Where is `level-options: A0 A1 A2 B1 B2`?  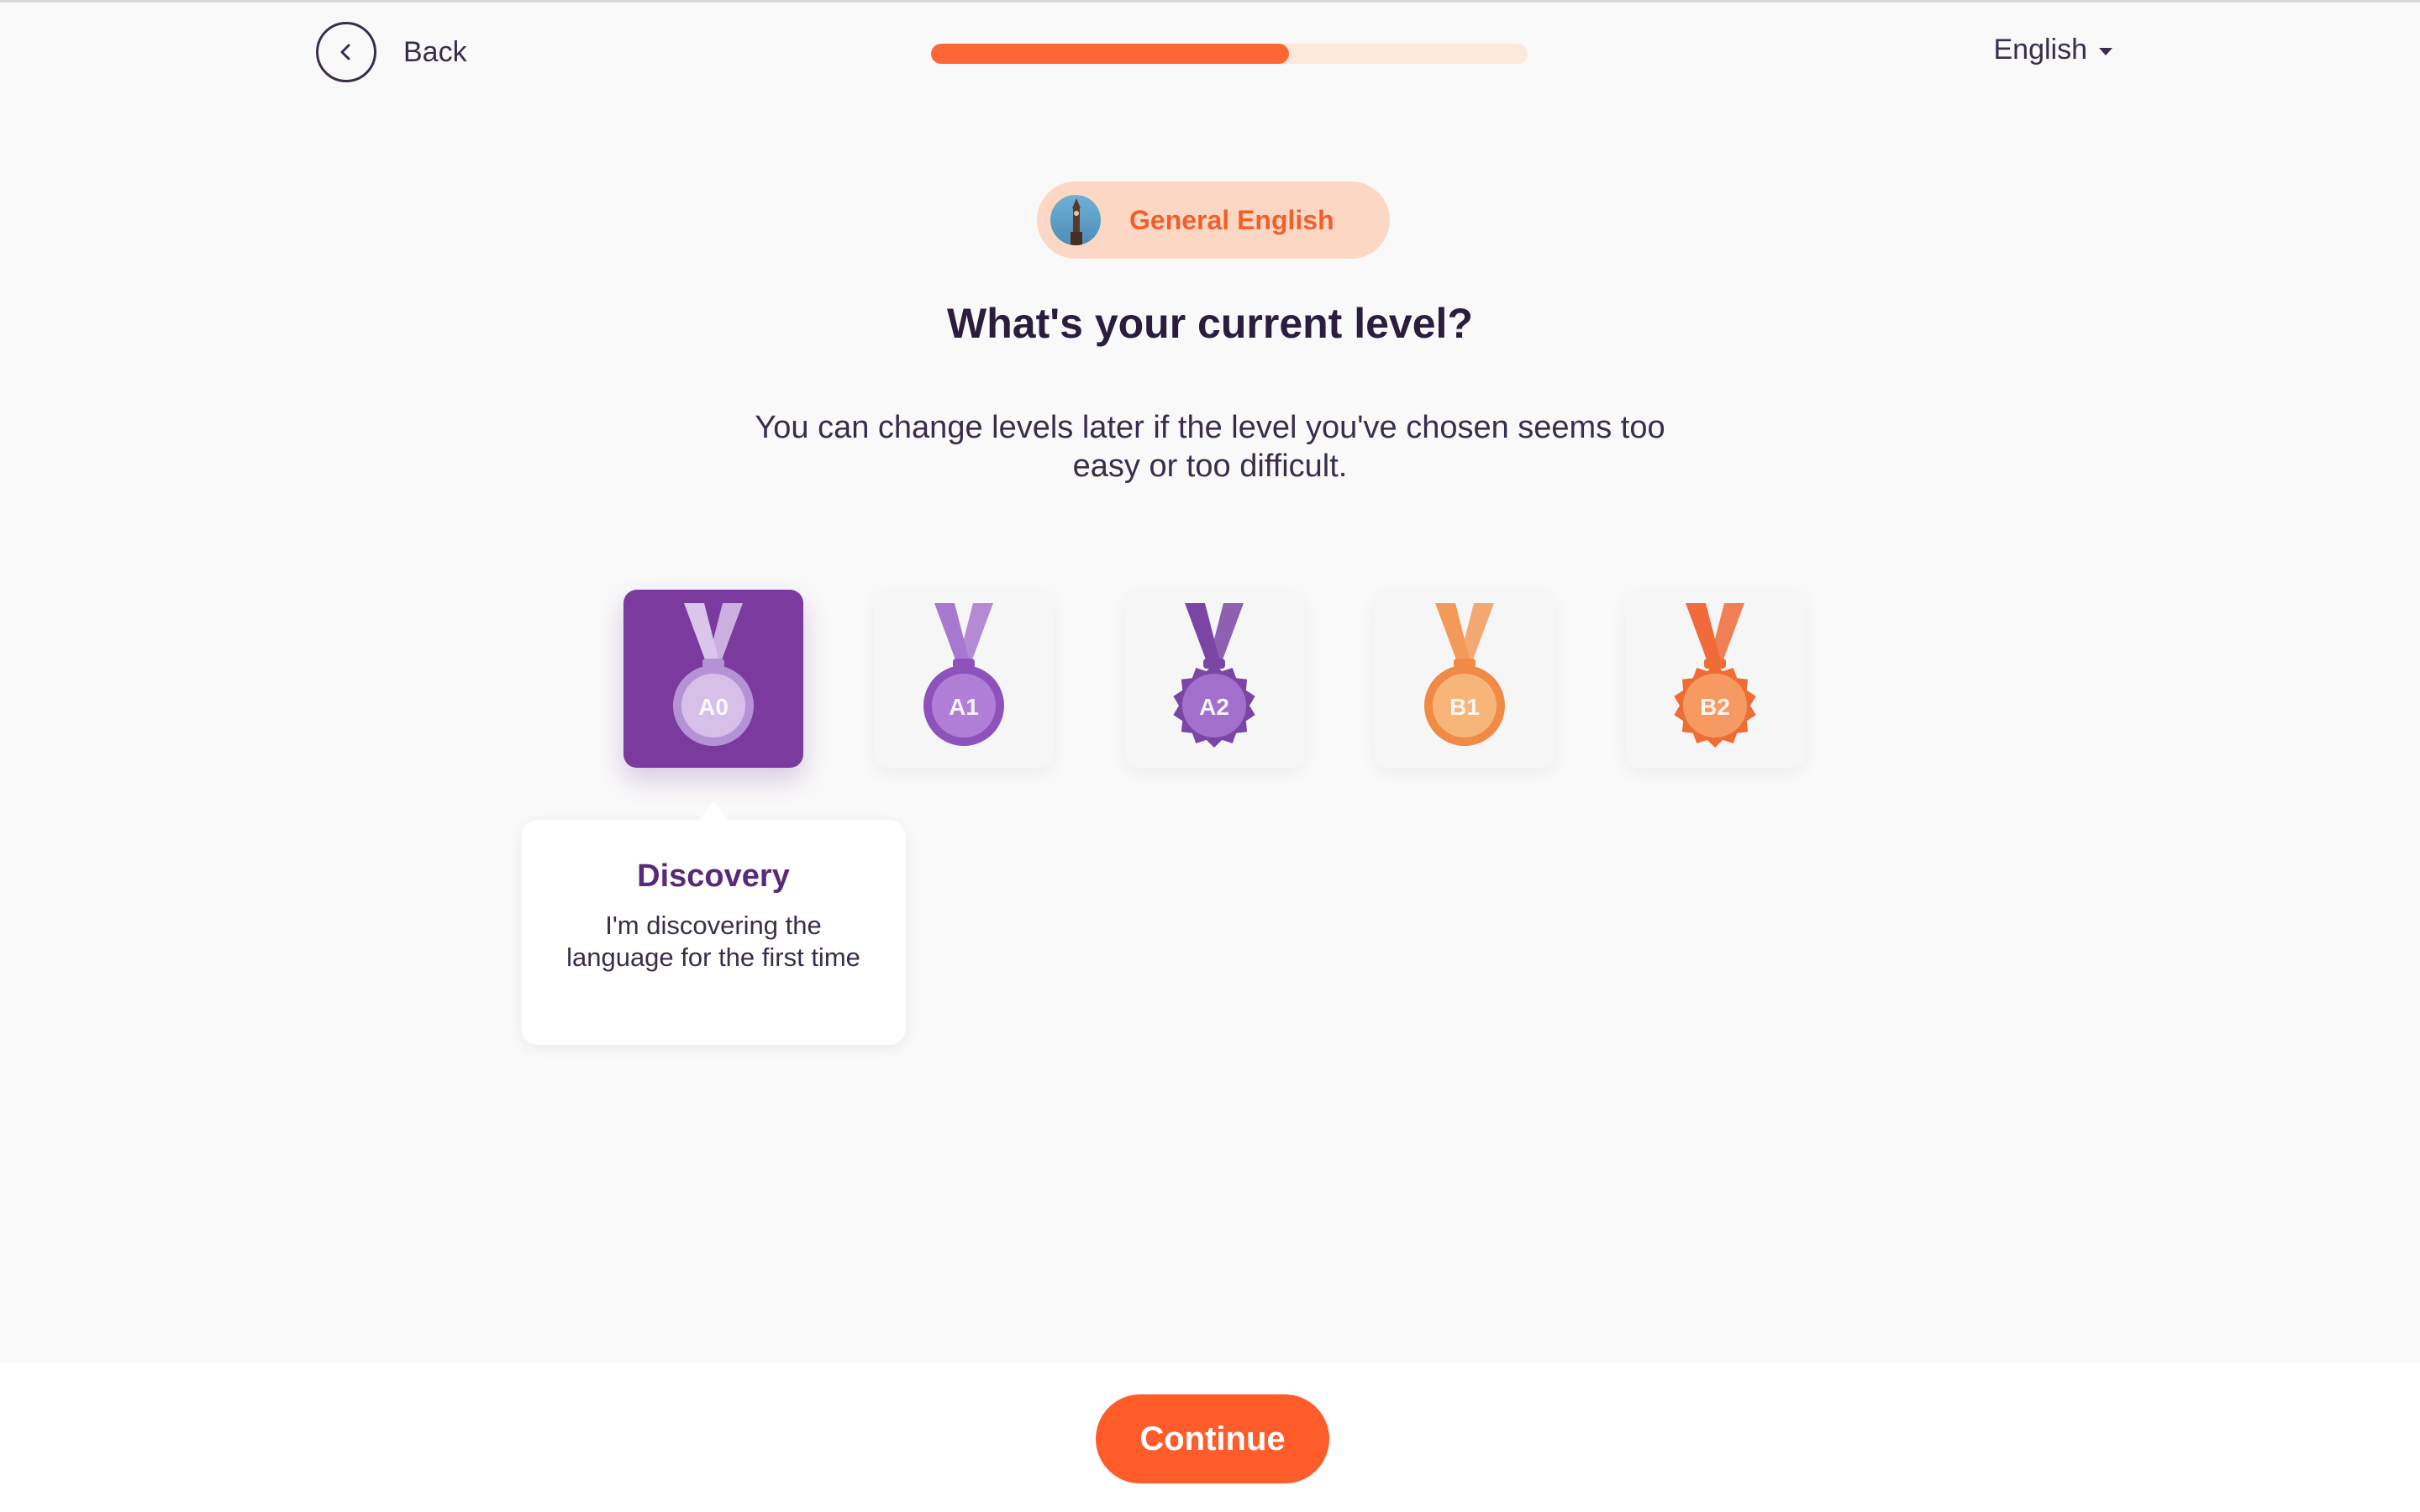 level-options: A0 A1 A2 B1 B2 is located at coordinates (1214, 679).